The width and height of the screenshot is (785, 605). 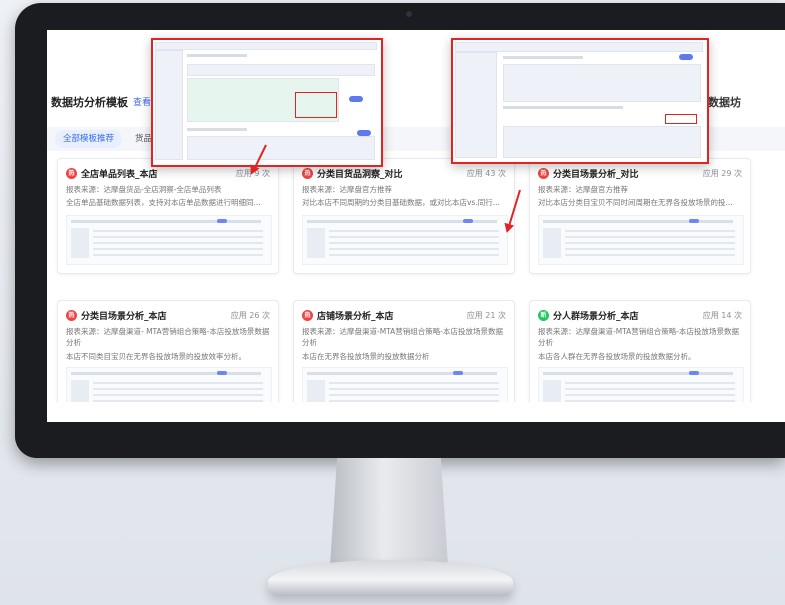 I want to click on card-usage-count: 应用 21 次, so click(x=486, y=315).